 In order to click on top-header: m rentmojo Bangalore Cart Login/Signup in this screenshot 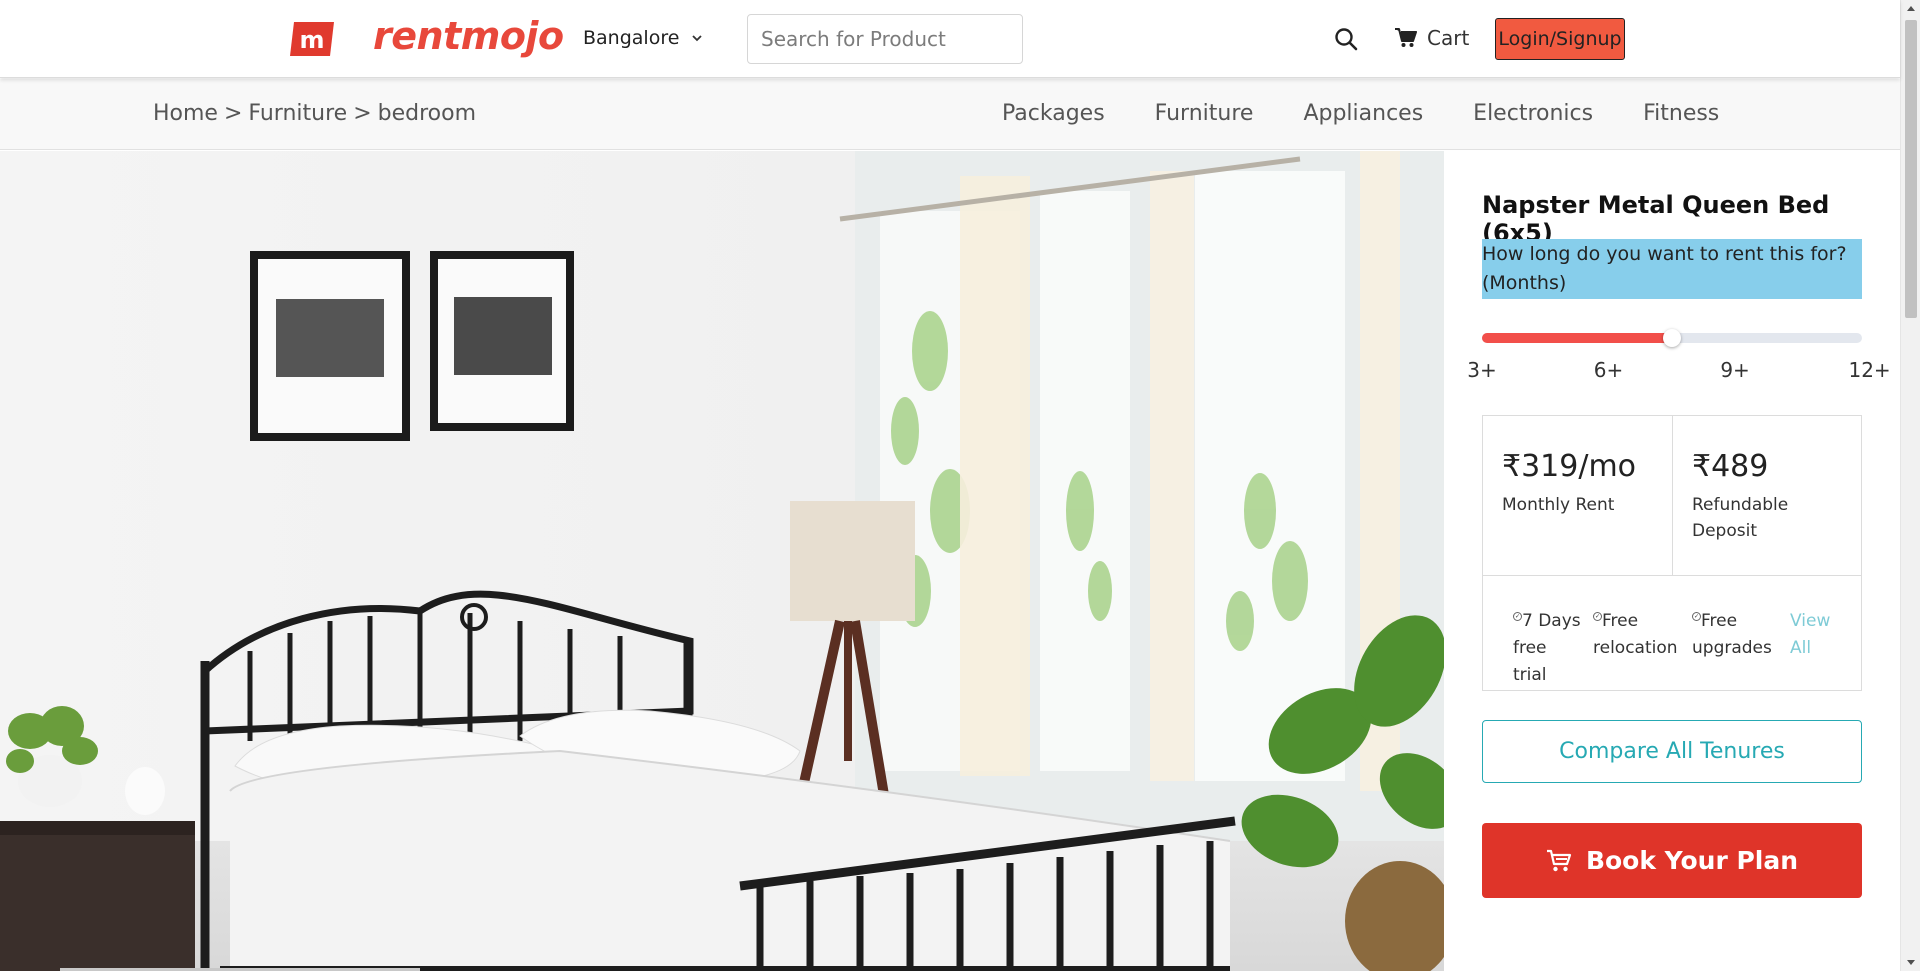, I will do `click(950, 39)`.